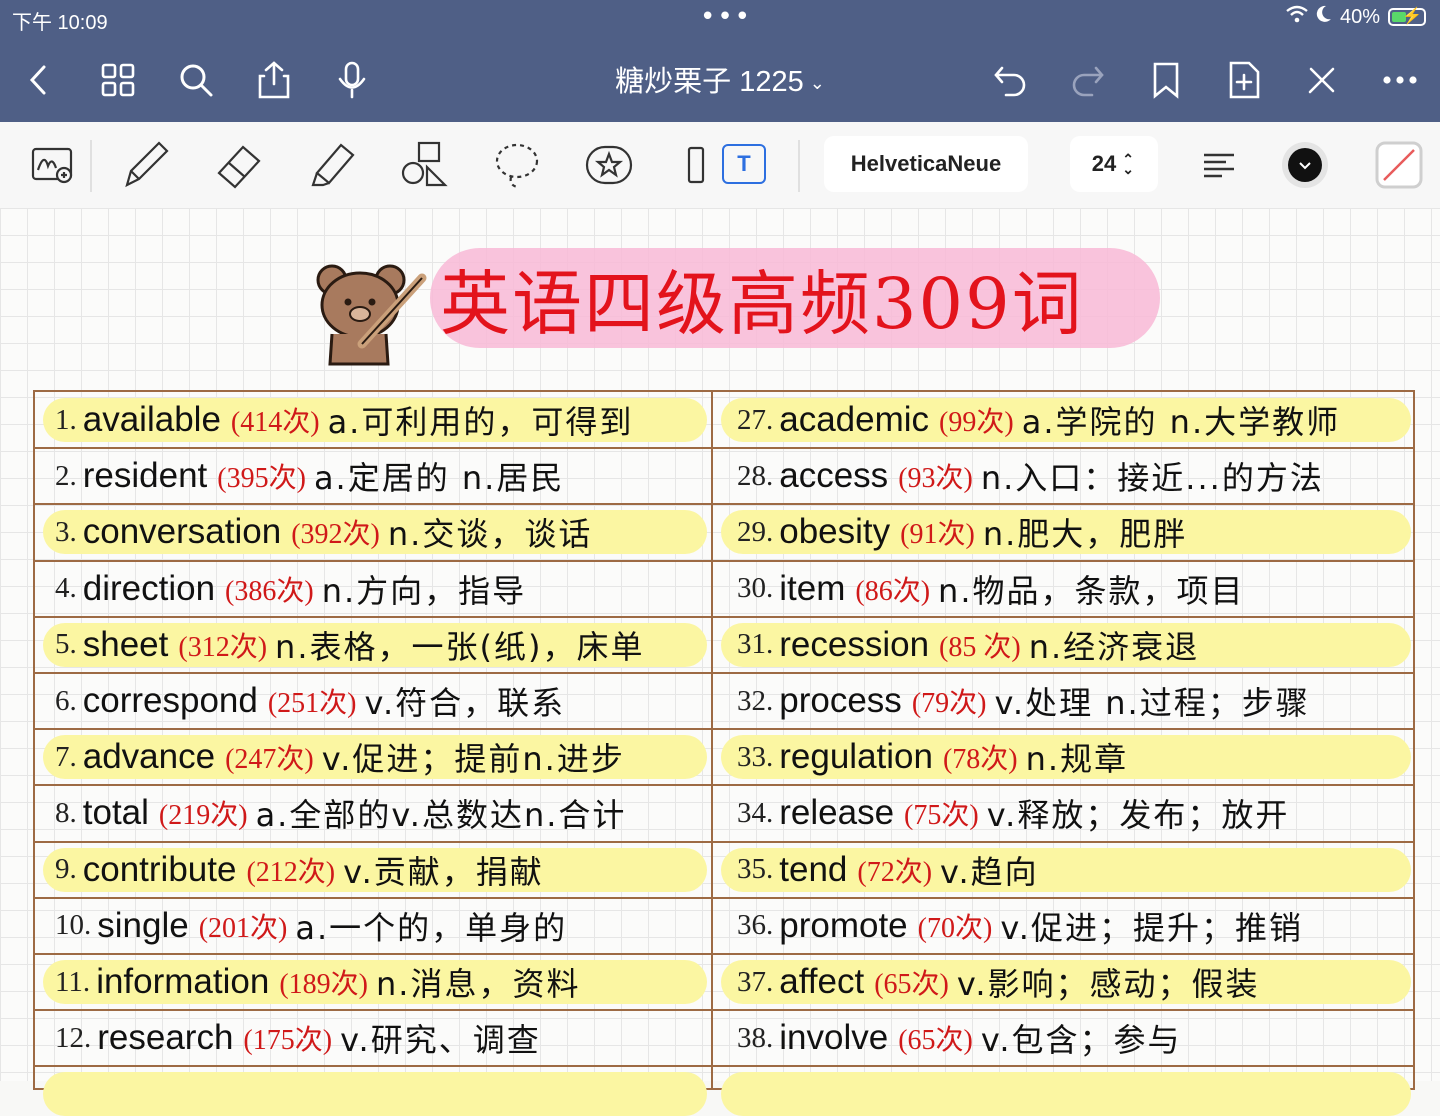  Describe the element at coordinates (1108, 984) in the screenshot. I see `vocab-definition: v.影响；感动；假装` at that location.